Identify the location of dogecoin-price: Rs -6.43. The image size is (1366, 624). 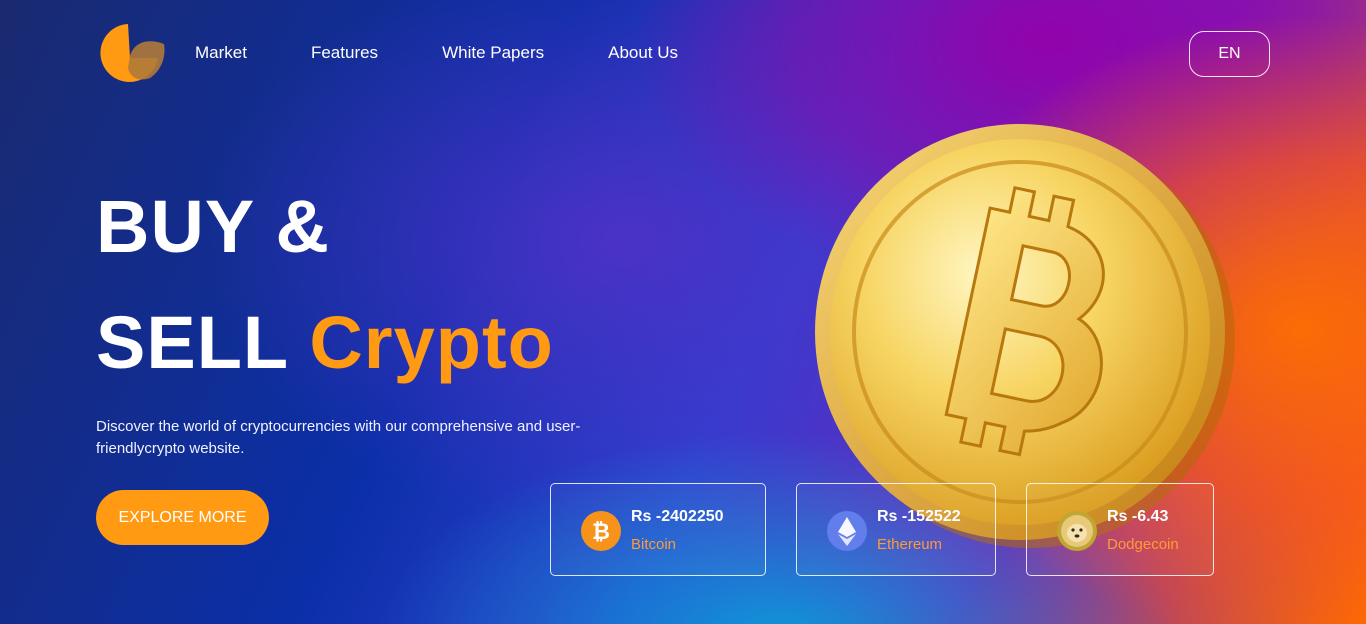
(1138, 516).